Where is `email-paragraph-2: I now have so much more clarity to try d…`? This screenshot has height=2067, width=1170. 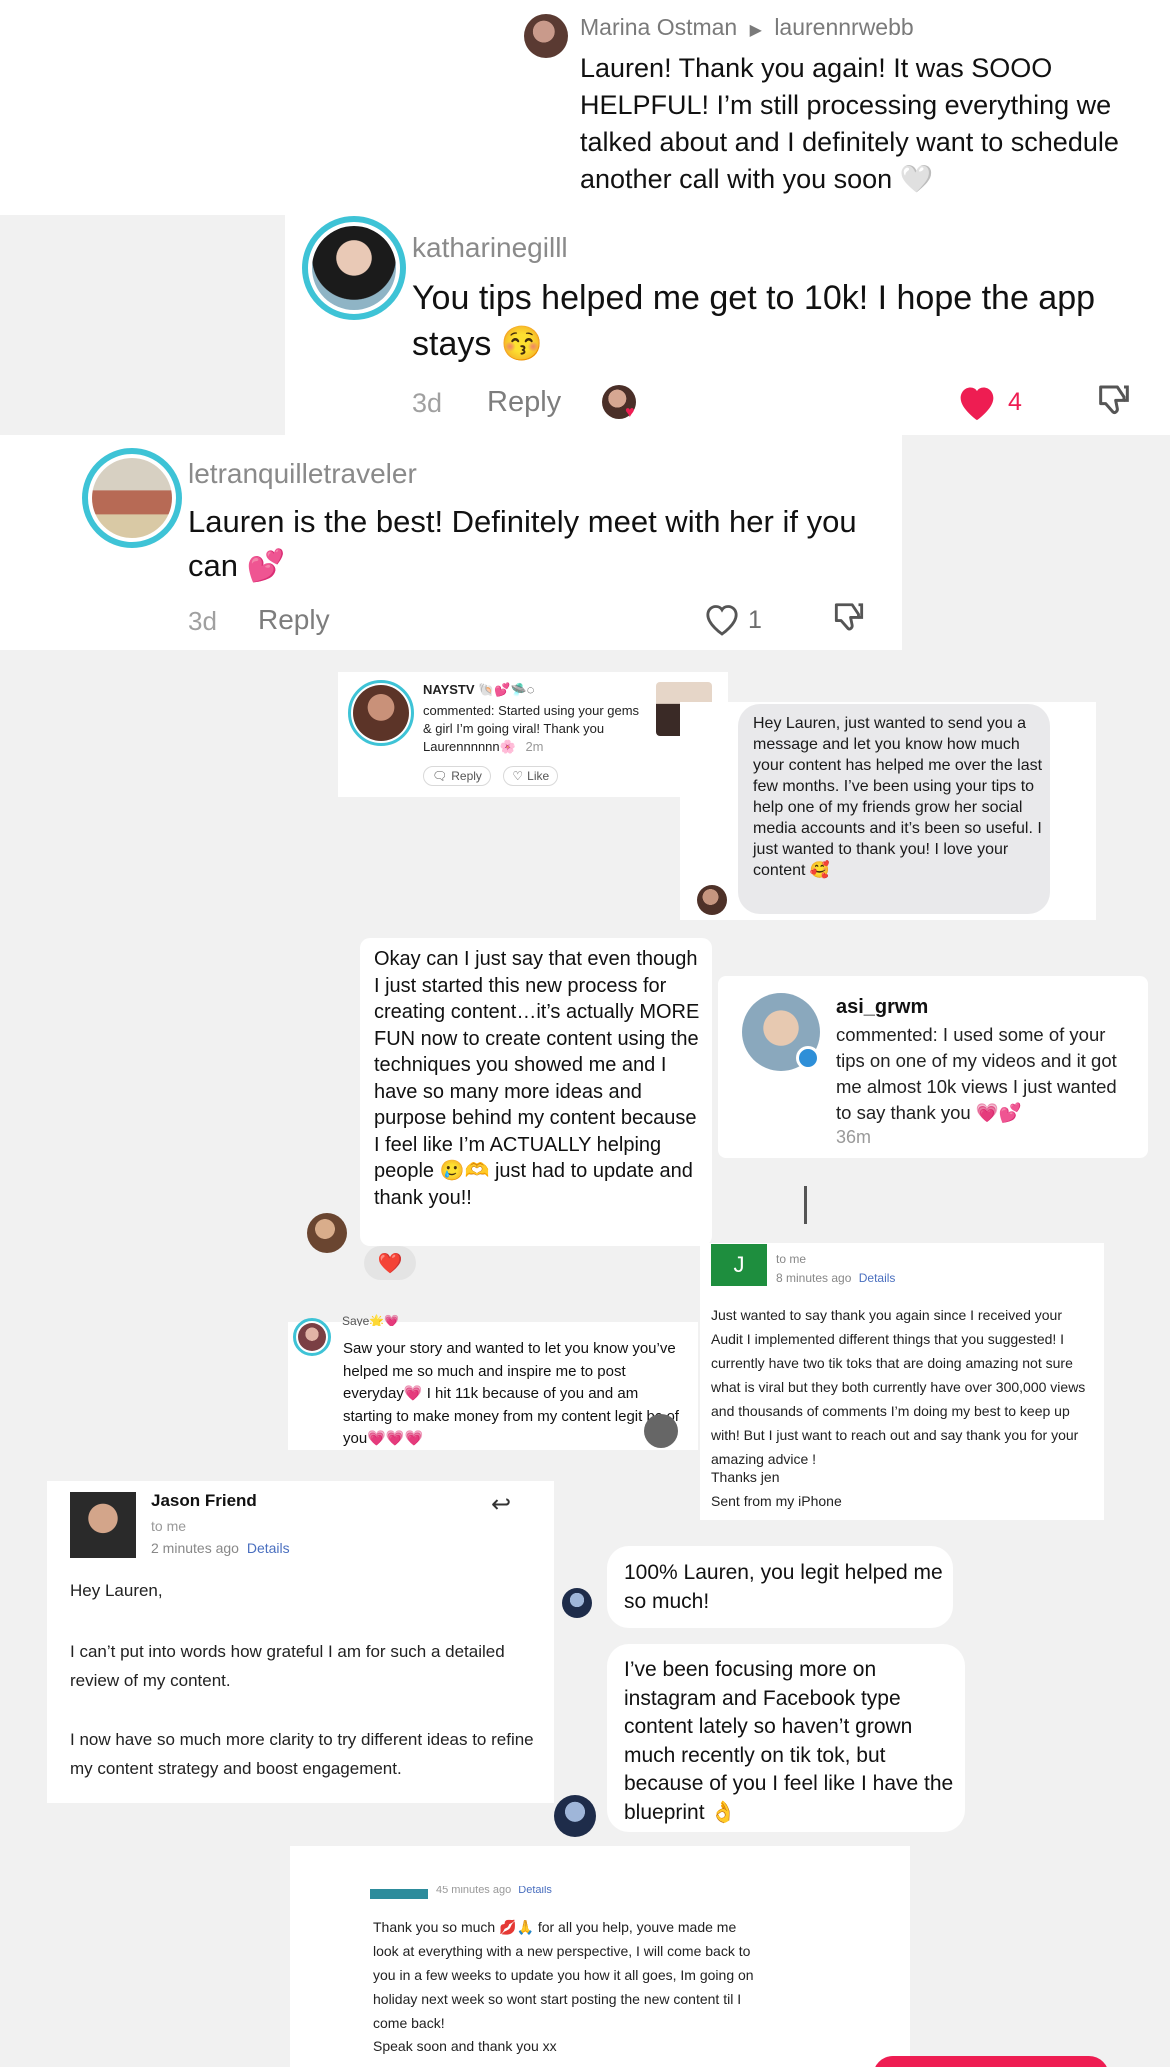 email-paragraph-2: I now have so much more clarity to try d… is located at coordinates (302, 1754).